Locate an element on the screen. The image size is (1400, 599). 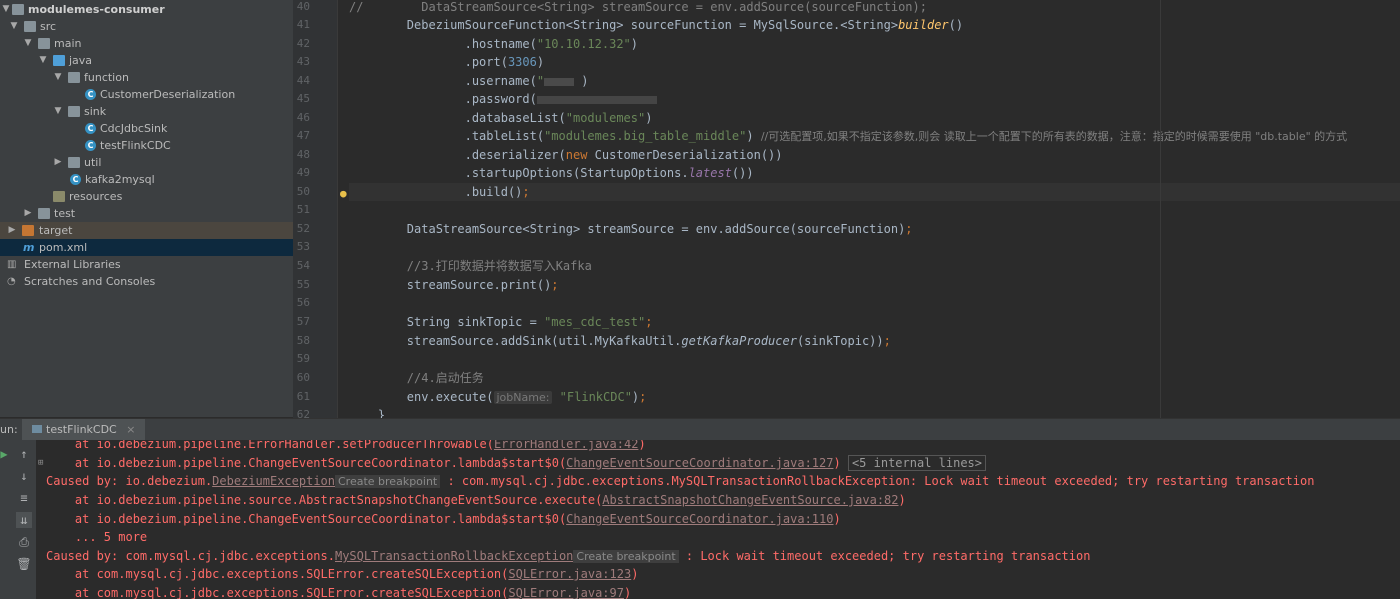
soft-wrap-icon: ≡ is located at coordinates (24, 498).